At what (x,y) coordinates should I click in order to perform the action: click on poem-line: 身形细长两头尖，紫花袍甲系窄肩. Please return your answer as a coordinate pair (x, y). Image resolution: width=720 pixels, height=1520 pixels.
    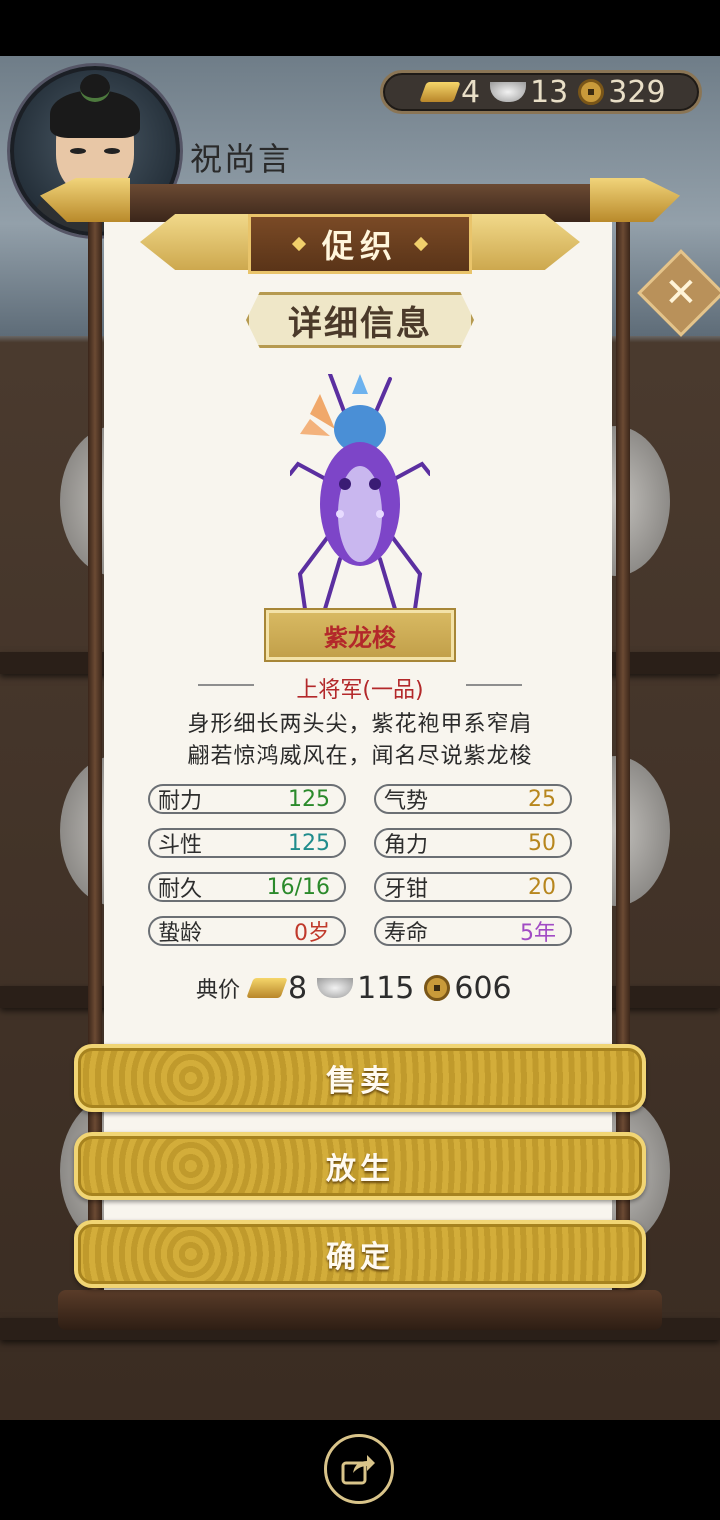
    Looking at the image, I should click on (360, 724).